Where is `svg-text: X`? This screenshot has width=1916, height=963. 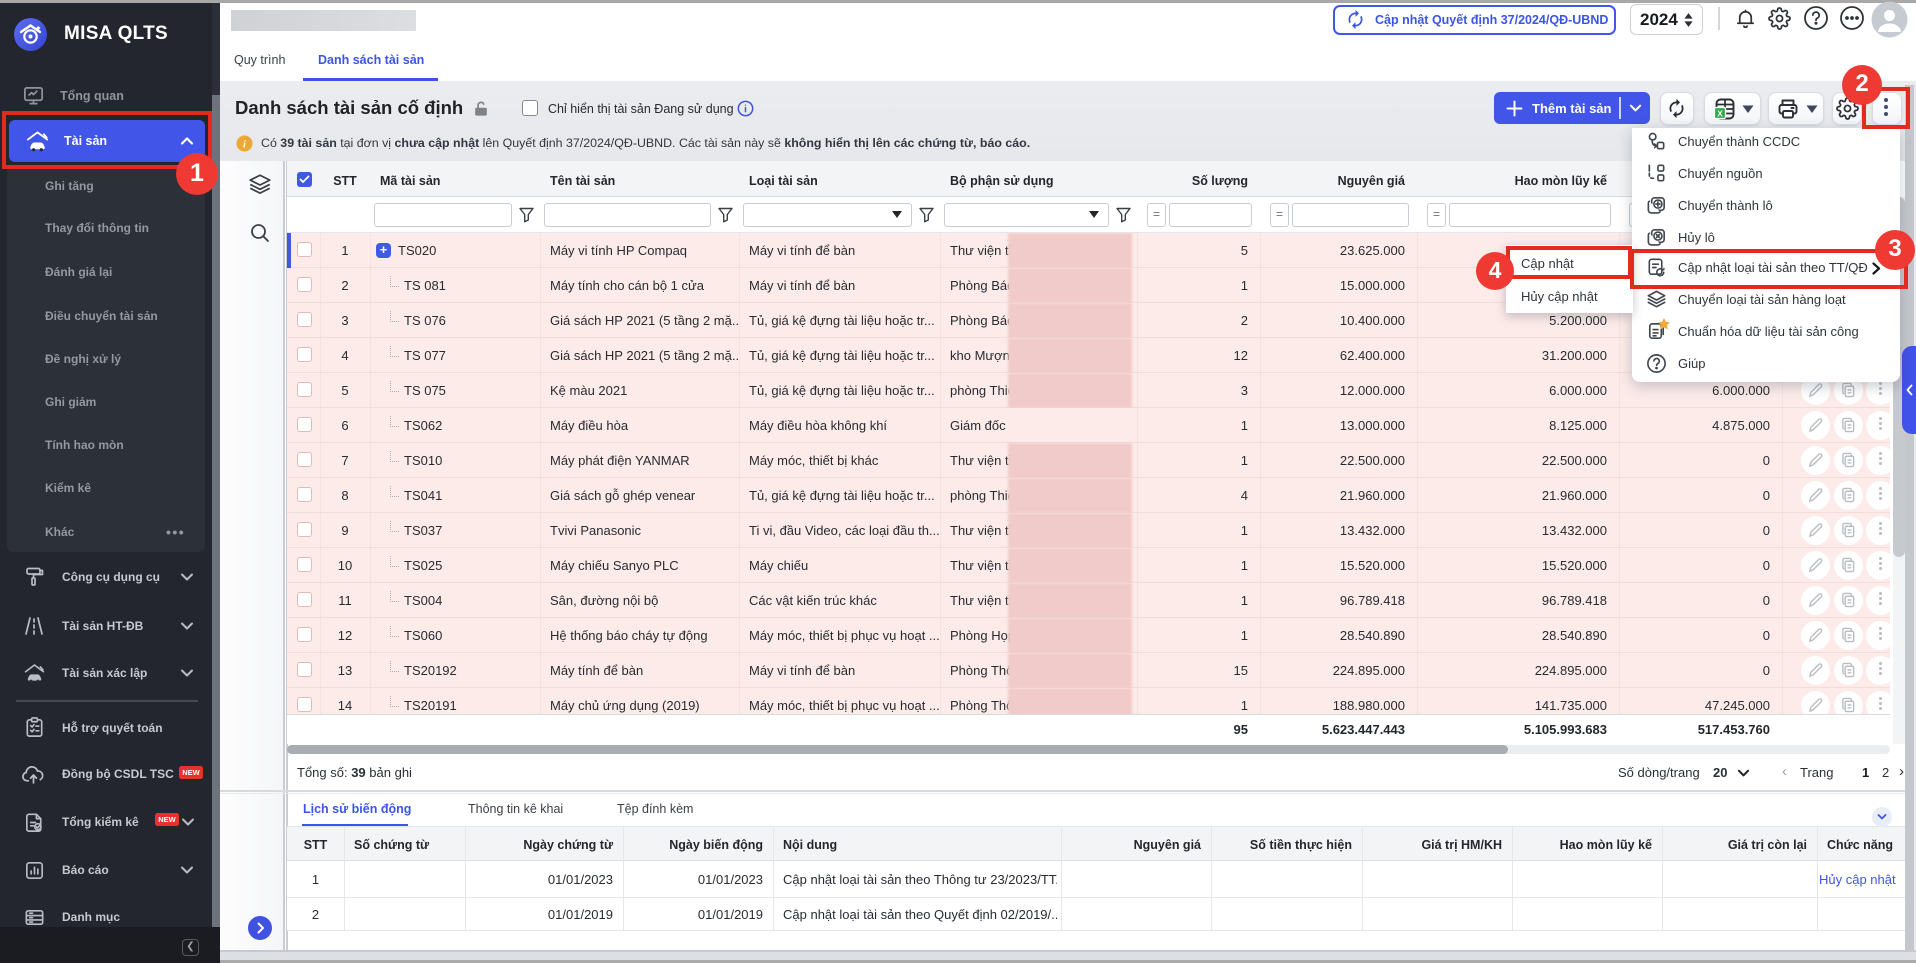
svg-text: X is located at coordinates (1720, 113).